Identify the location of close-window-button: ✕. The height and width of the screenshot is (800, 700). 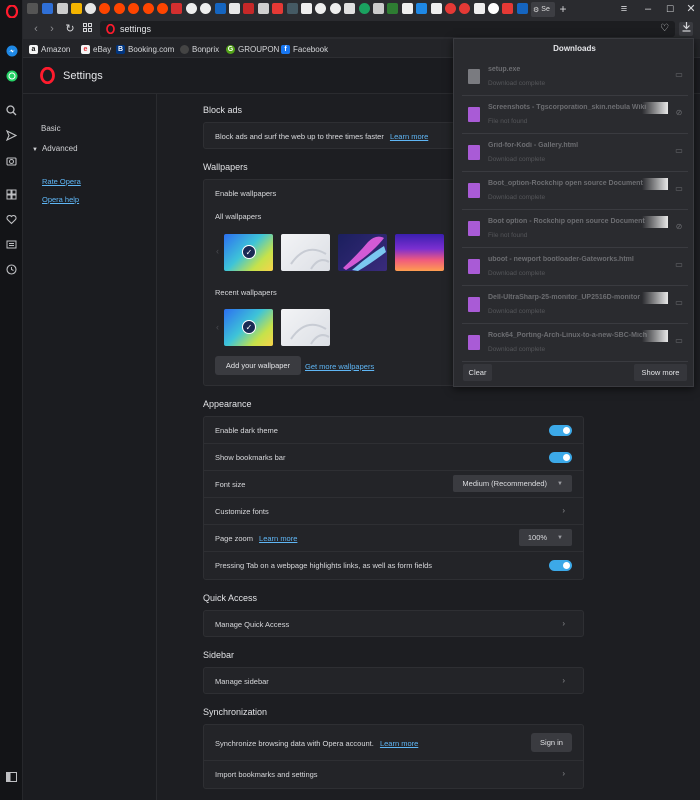
(691, 9).